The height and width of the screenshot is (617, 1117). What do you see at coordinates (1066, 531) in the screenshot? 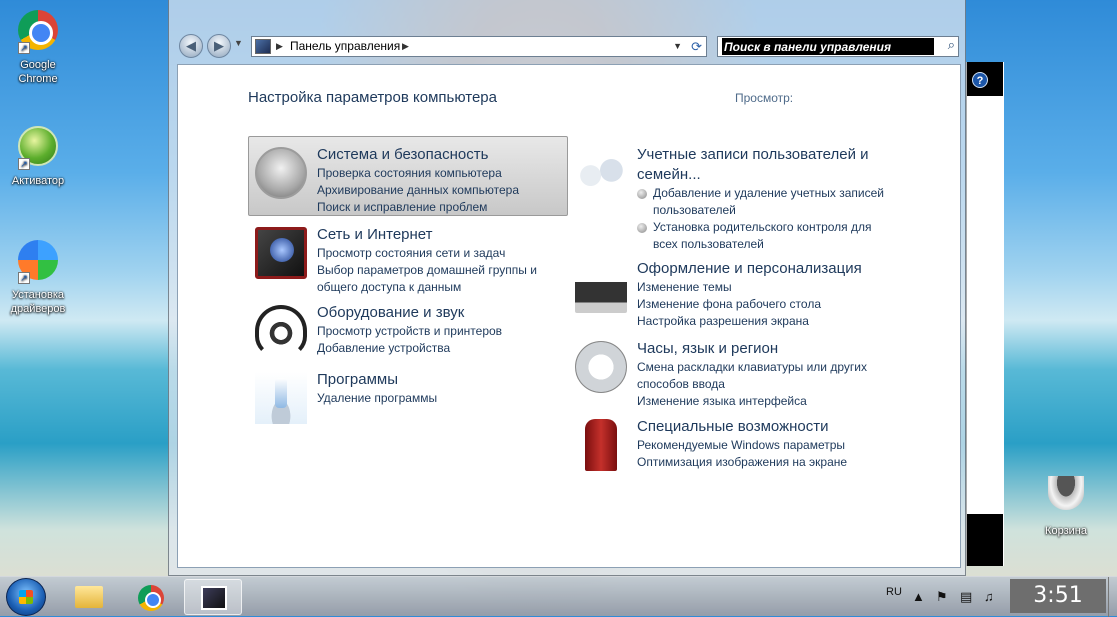
I see `desktop-icon-label: Корзина` at bounding box center [1066, 531].